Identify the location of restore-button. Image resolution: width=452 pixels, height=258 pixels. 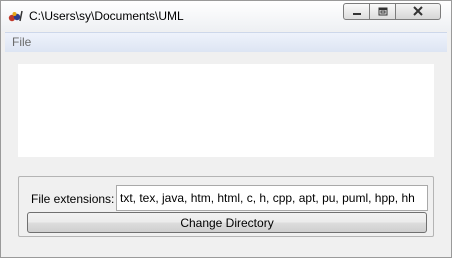
(382, 11).